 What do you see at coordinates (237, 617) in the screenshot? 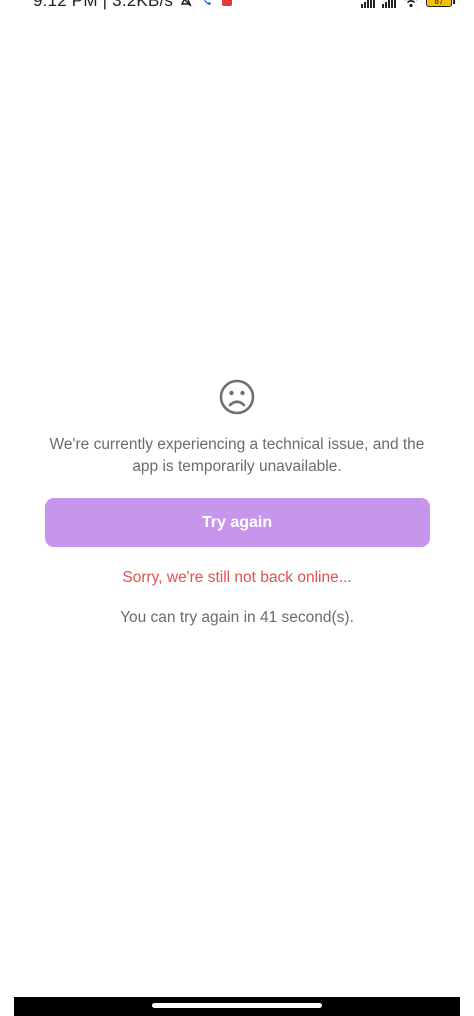
I see `retry-countdown-text: You can try again in 41 second(s).` at bounding box center [237, 617].